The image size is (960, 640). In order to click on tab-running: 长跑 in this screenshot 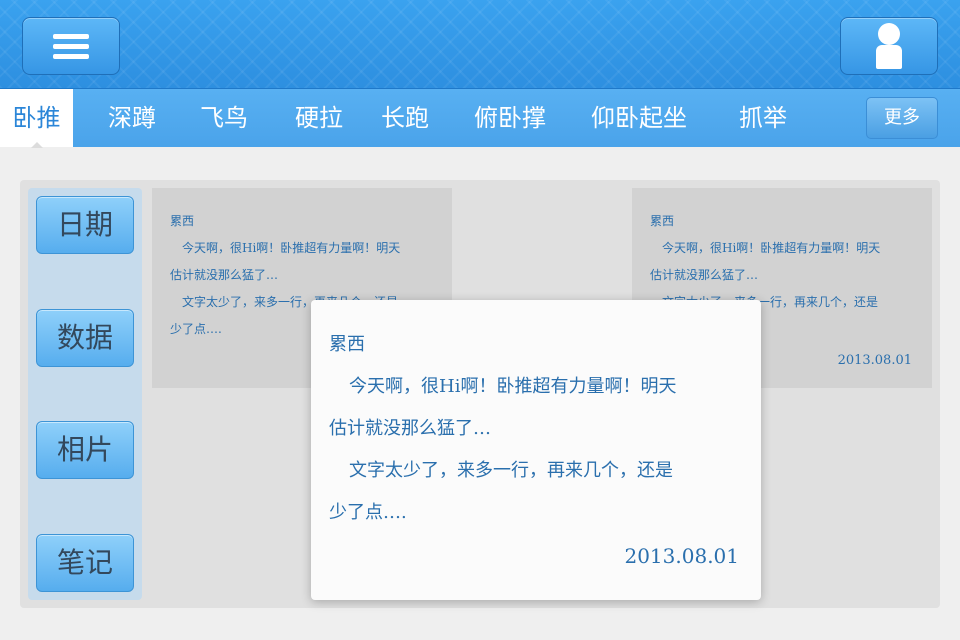, I will do `click(405, 118)`.